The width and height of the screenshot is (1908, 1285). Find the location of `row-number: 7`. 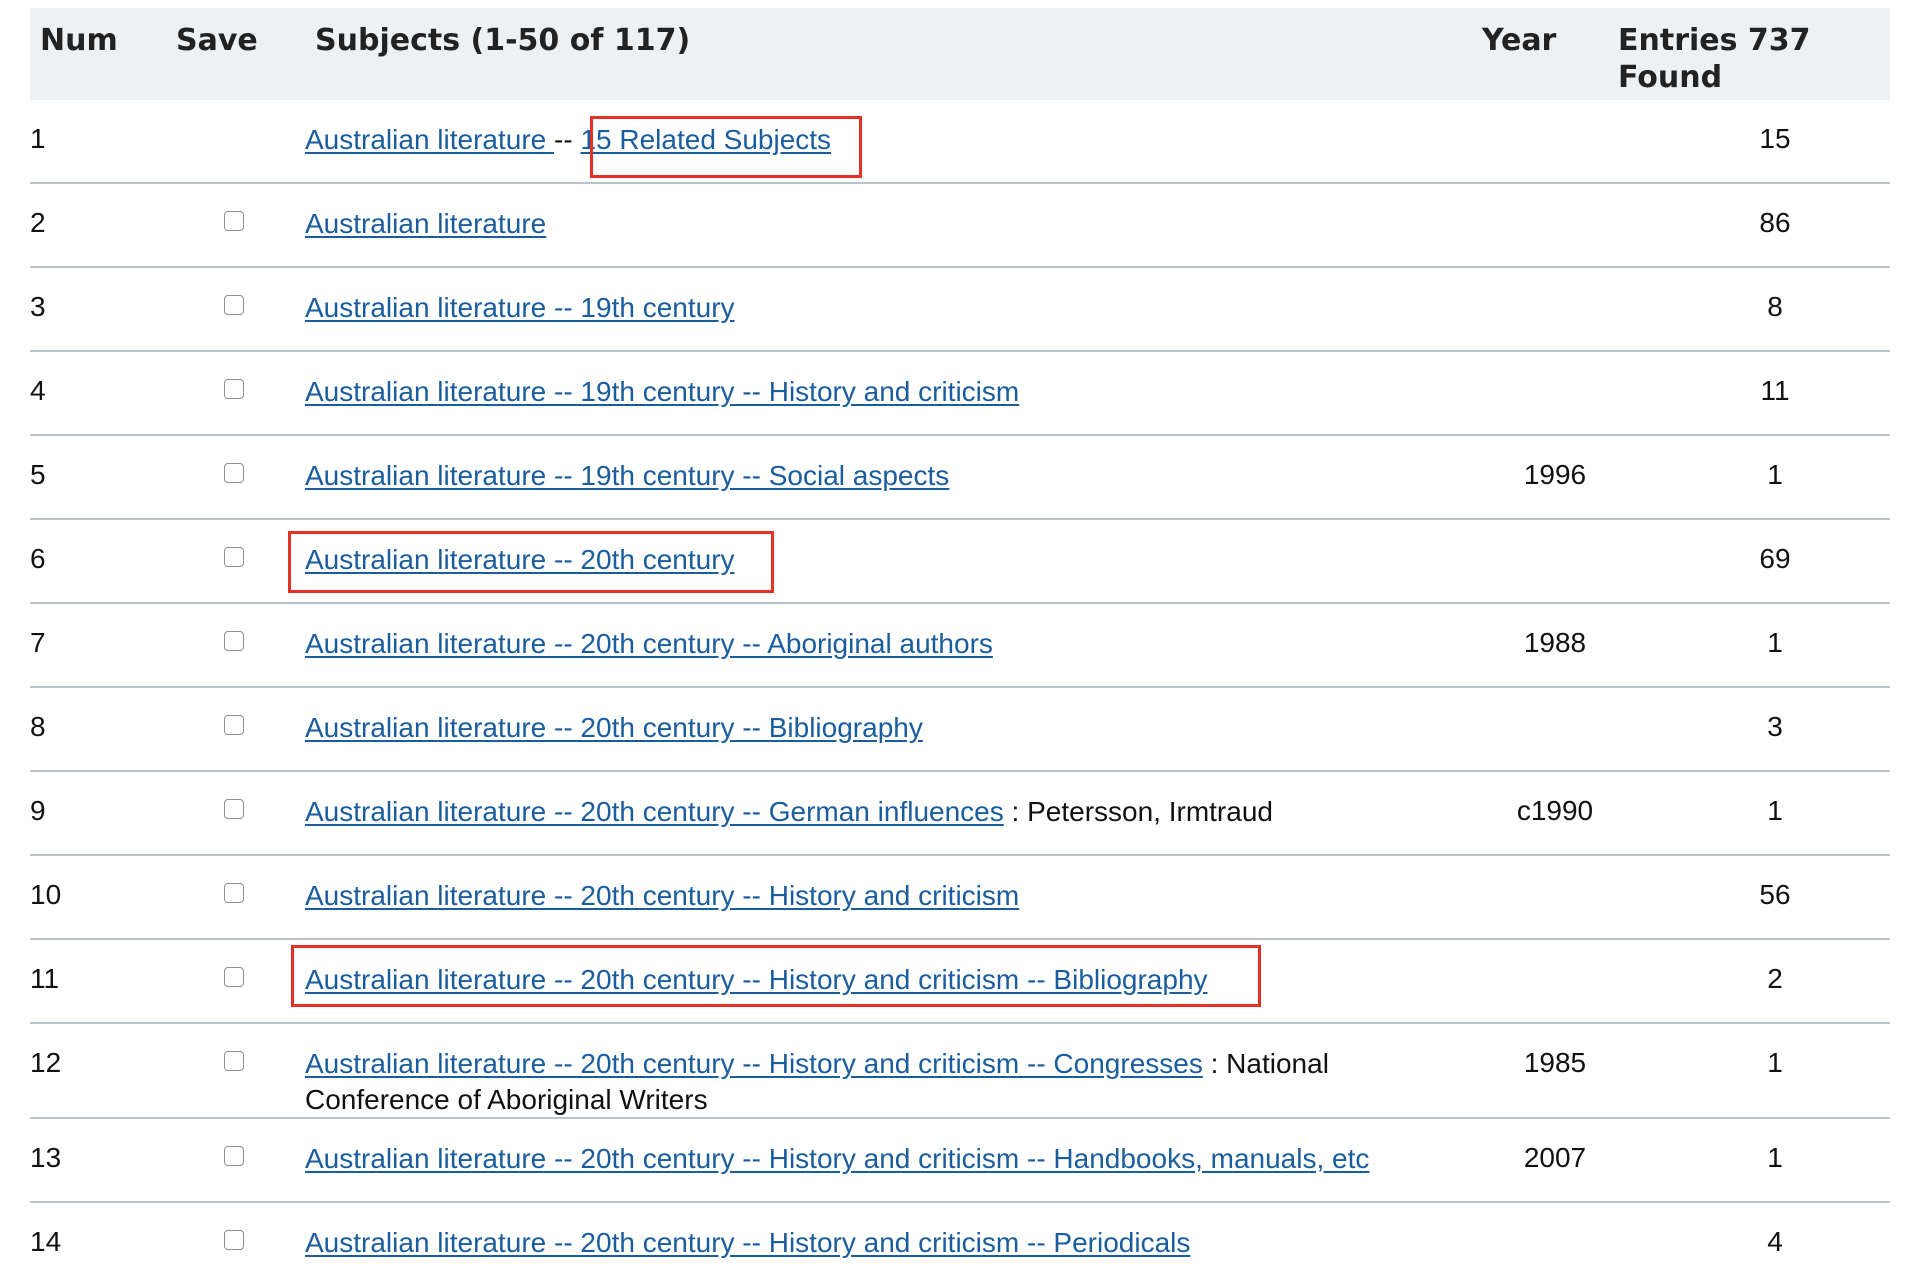

row-number: 7 is located at coordinates (38, 642).